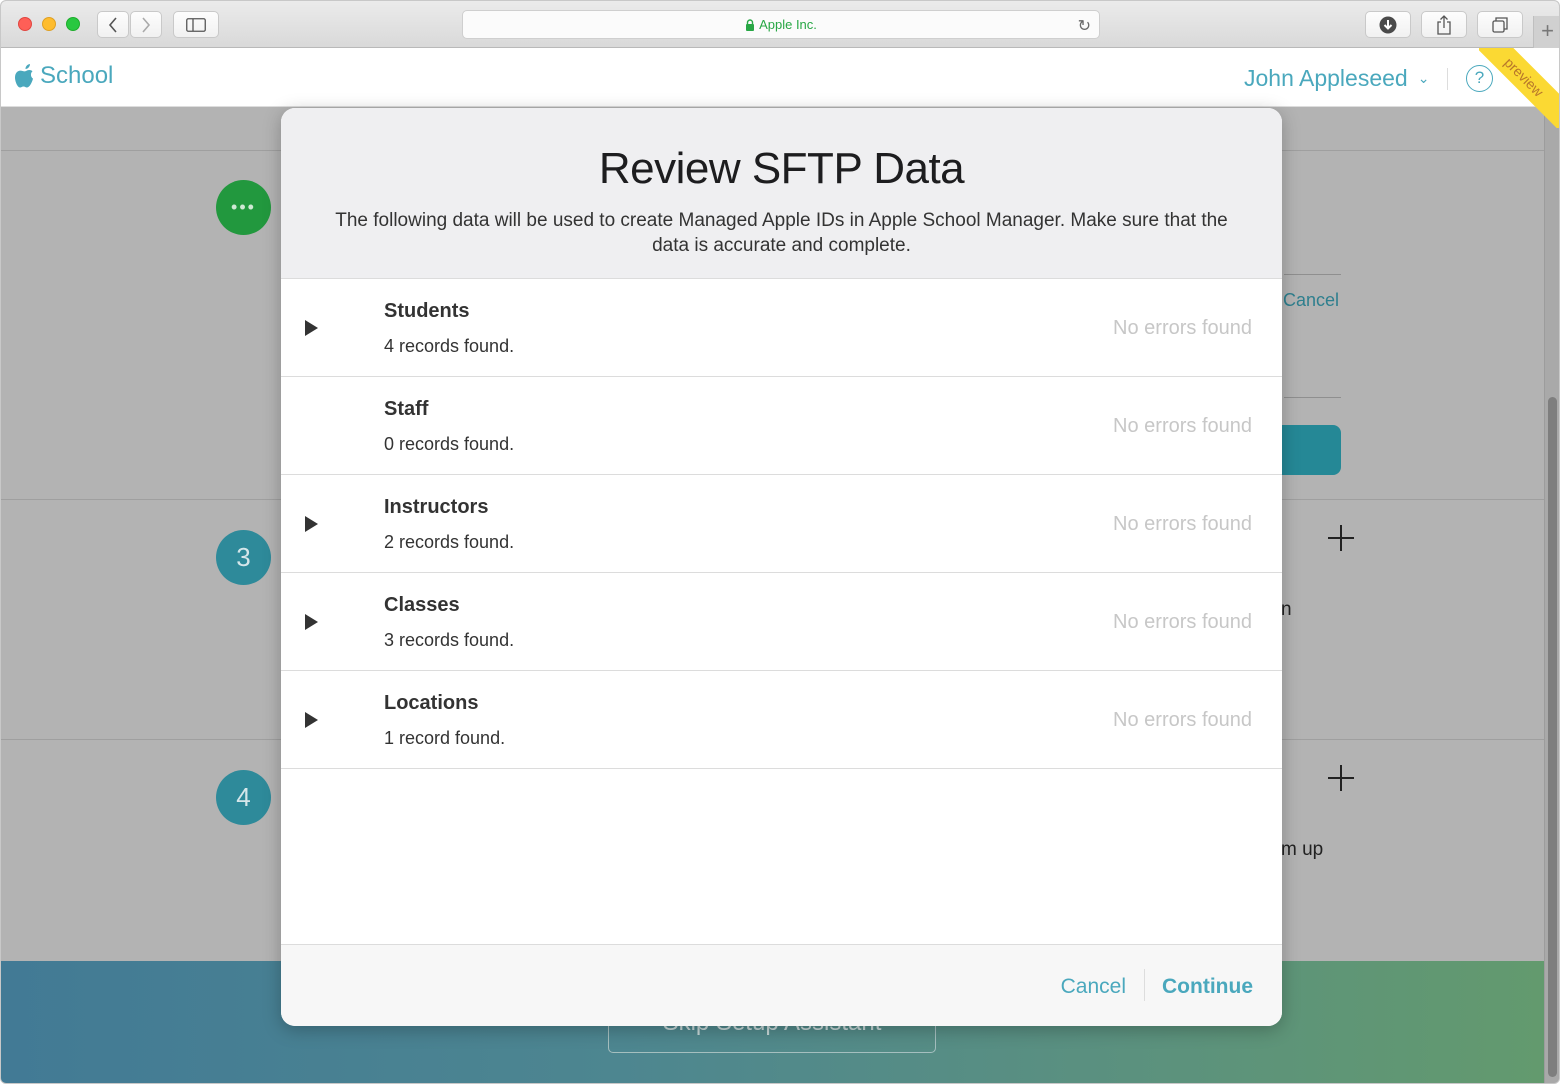 The height and width of the screenshot is (1084, 1560). I want to click on step-in-progress-badge: •••, so click(243, 207).